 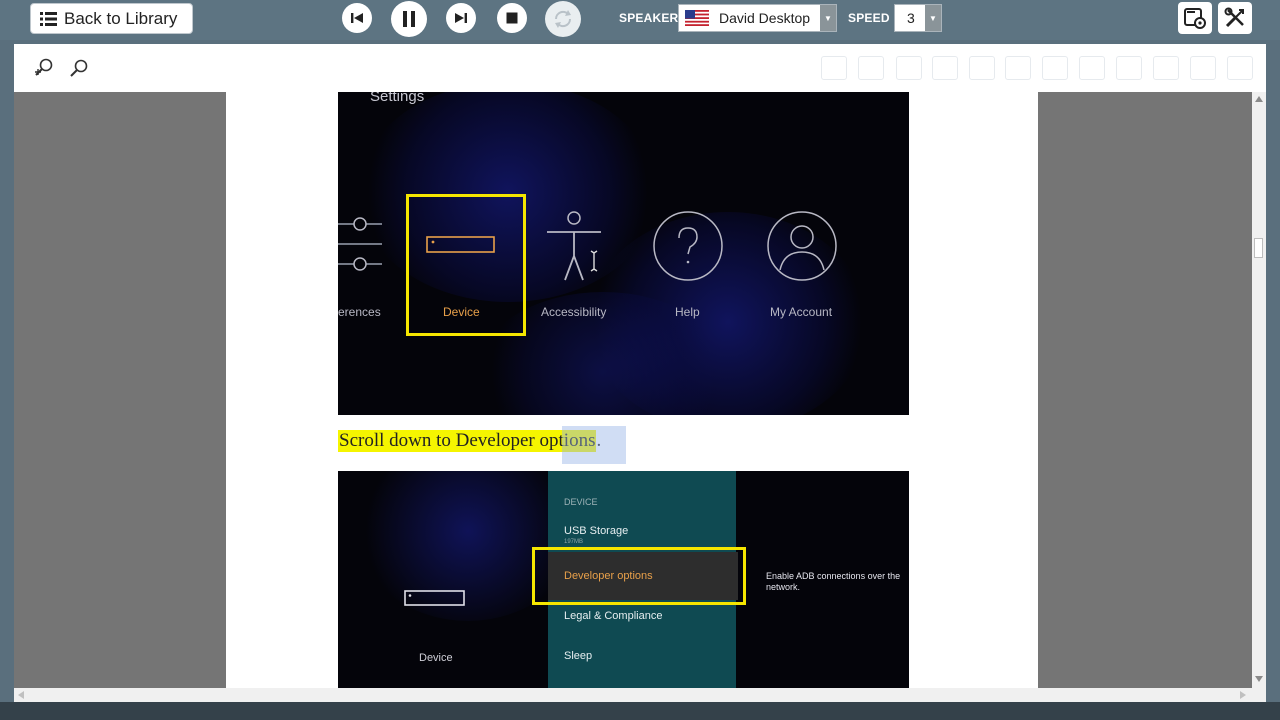 What do you see at coordinates (1240, 68) in the screenshot?
I see `trash-icon` at bounding box center [1240, 68].